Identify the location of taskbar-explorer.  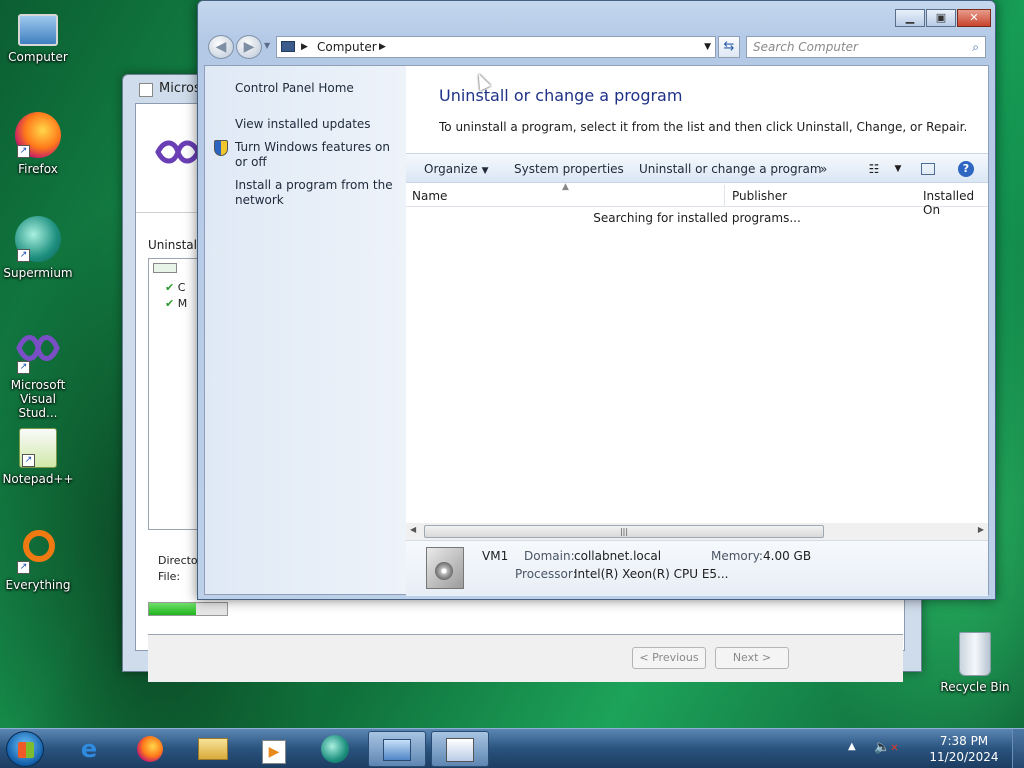
(213, 749).